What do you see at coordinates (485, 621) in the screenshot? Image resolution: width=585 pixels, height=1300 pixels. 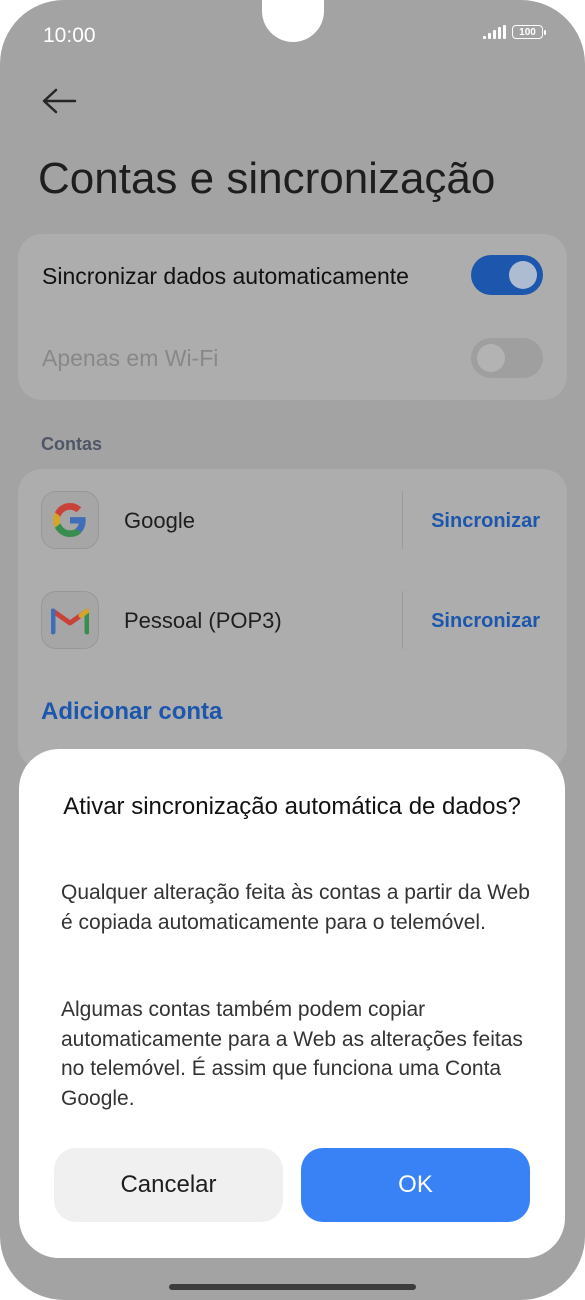 I see `sync-pop3-button: Sincronizar` at bounding box center [485, 621].